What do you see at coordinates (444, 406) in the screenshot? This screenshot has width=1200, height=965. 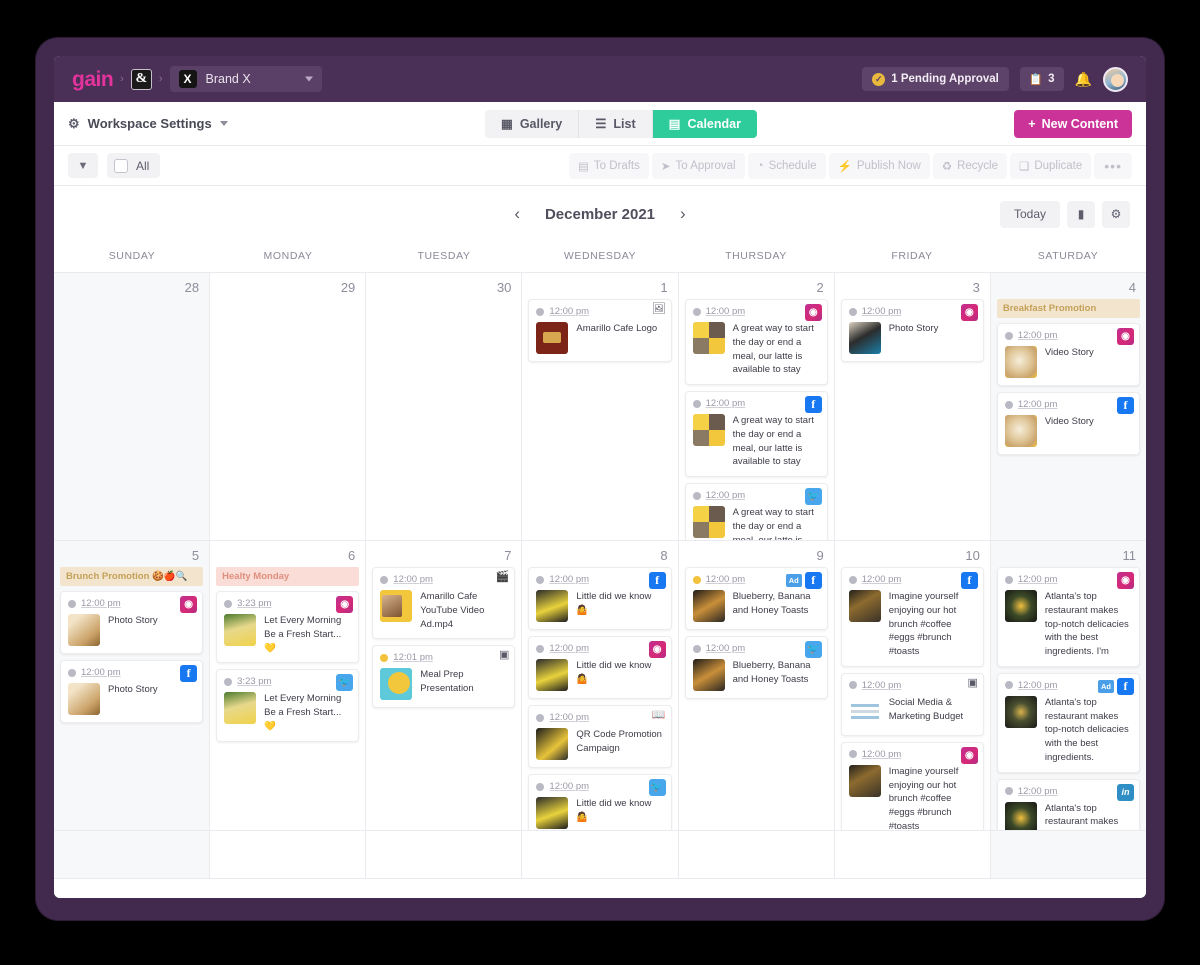 I see `calendar-day-cell: 30` at bounding box center [444, 406].